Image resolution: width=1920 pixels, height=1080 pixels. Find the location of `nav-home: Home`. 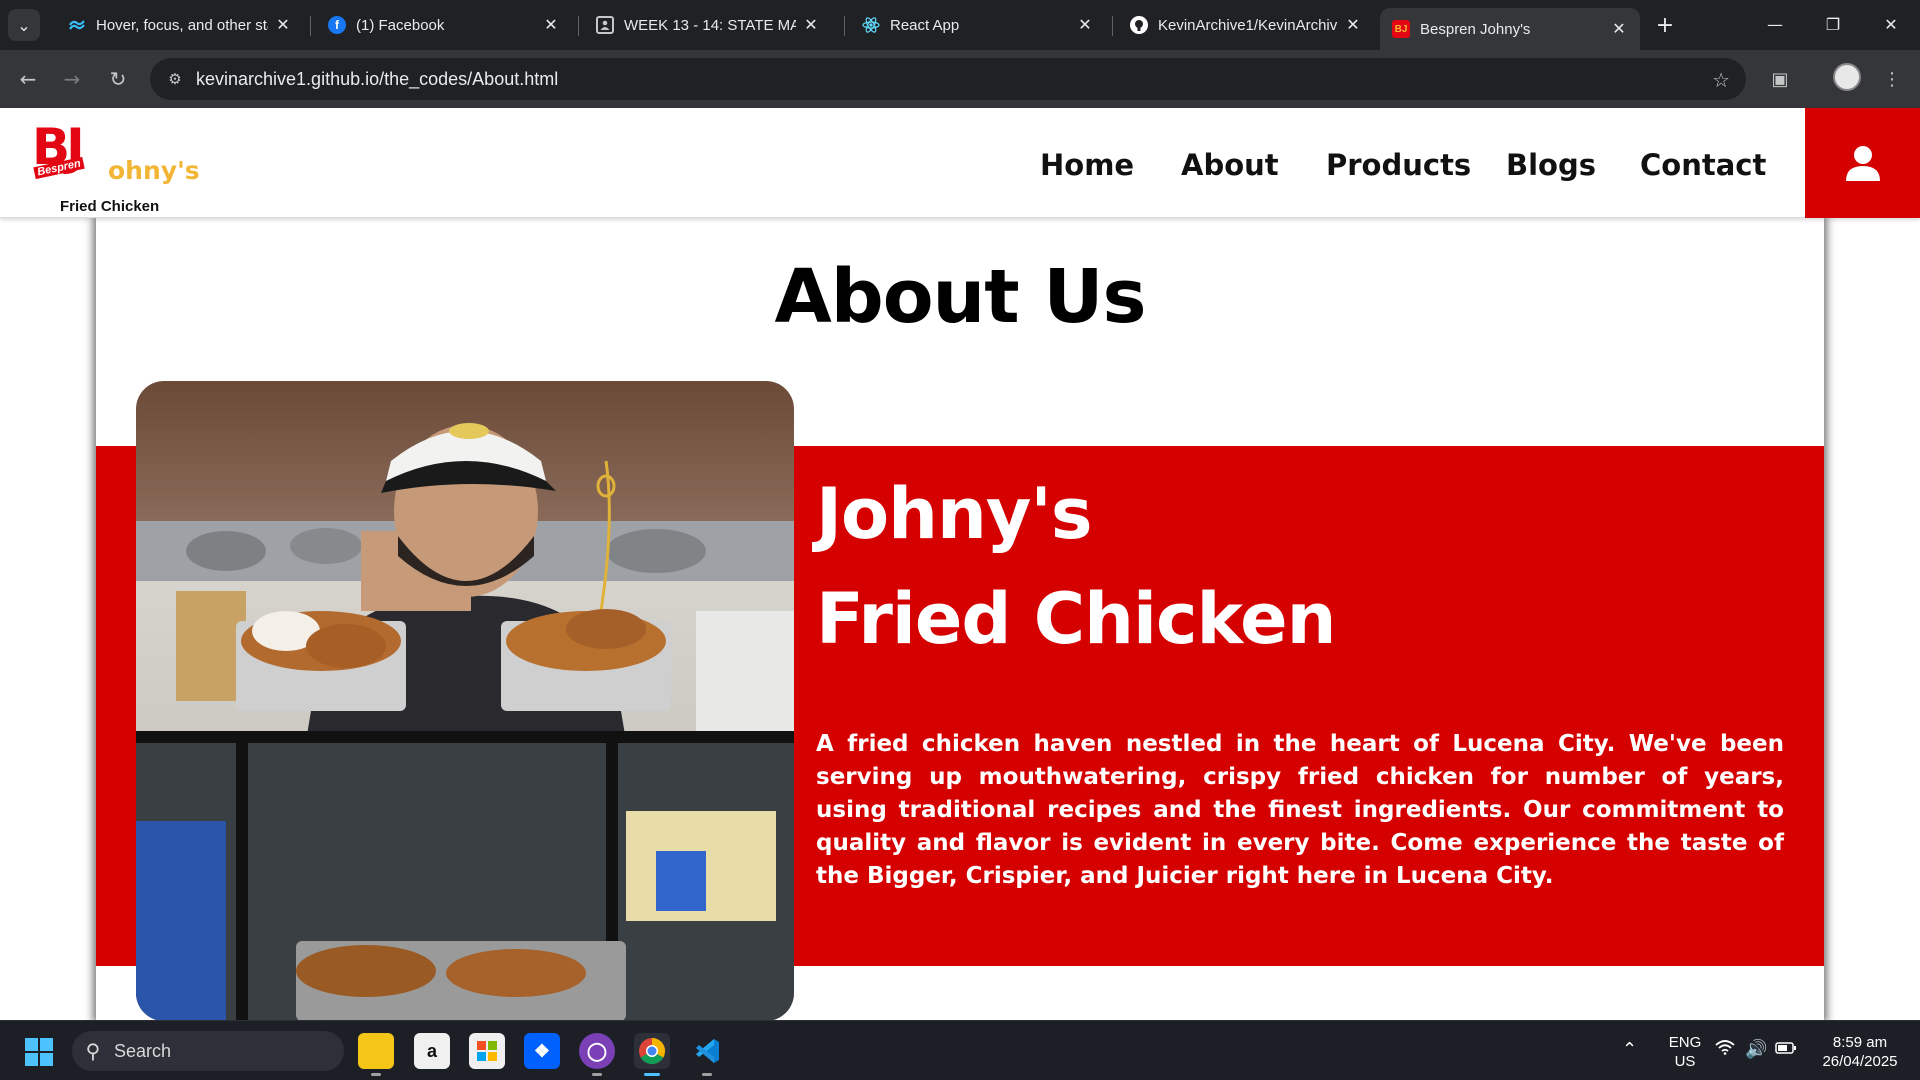

nav-home: Home is located at coordinates (1087, 165).